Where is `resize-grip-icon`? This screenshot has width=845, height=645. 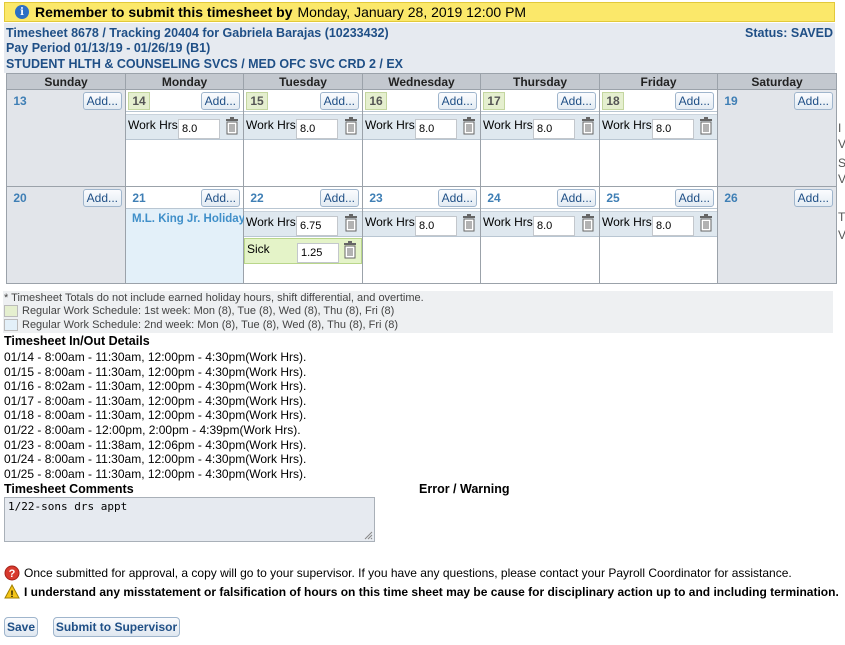 resize-grip-icon is located at coordinates (368, 535).